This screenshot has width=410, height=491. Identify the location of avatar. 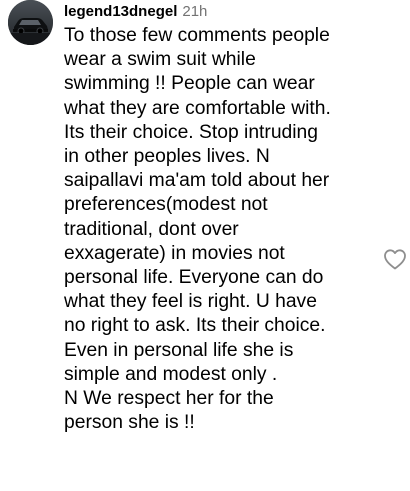
(30, 22).